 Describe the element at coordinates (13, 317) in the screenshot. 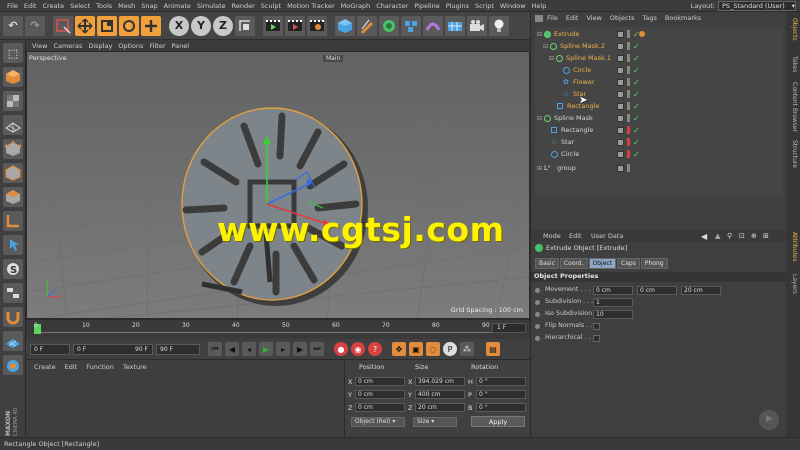

I see `magnet-icon` at that location.